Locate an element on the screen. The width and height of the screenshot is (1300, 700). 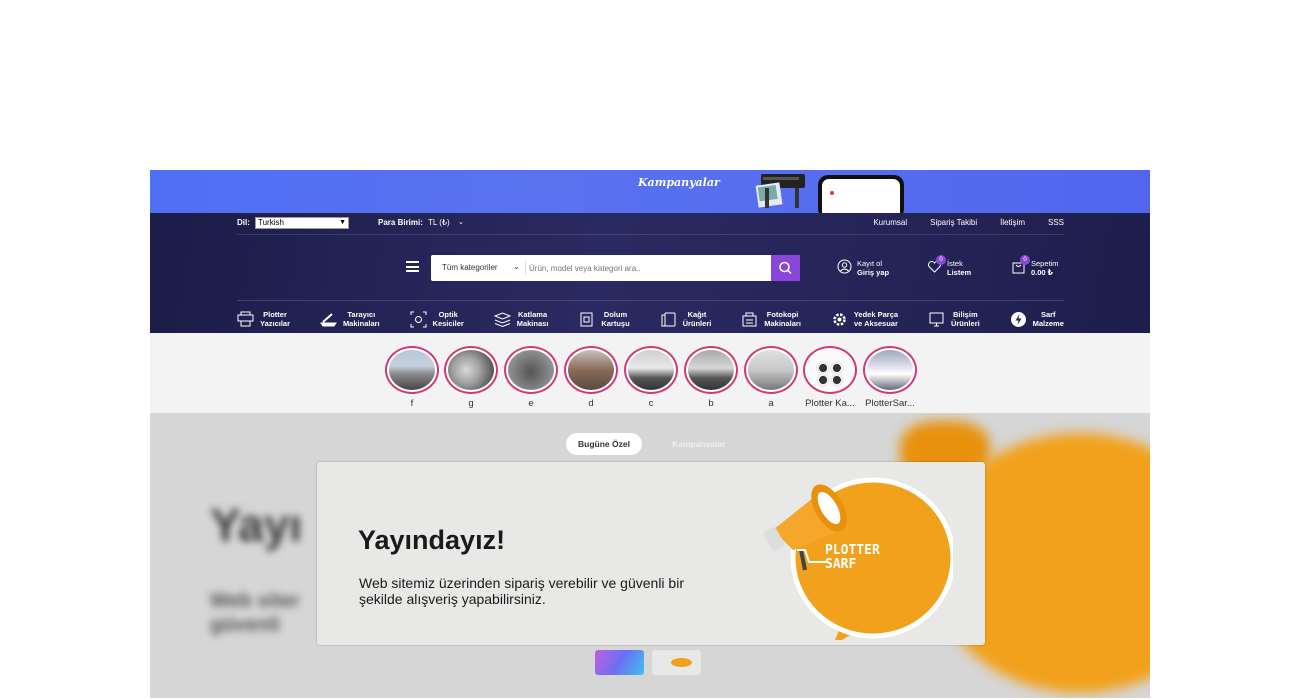
story-label: d is located at coordinates (591, 403).